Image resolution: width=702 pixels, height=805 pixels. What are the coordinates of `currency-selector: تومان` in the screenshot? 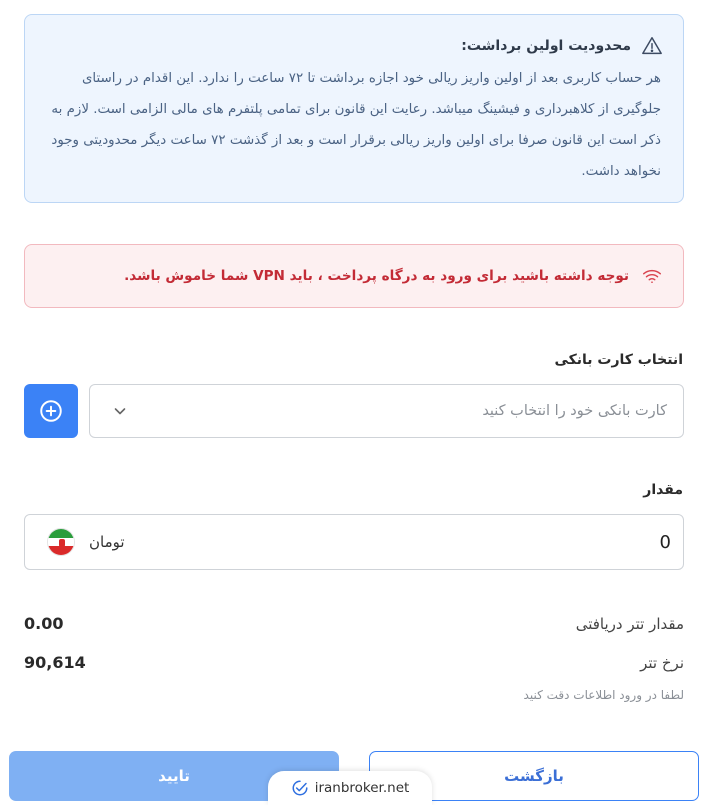 It's located at (86, 542).